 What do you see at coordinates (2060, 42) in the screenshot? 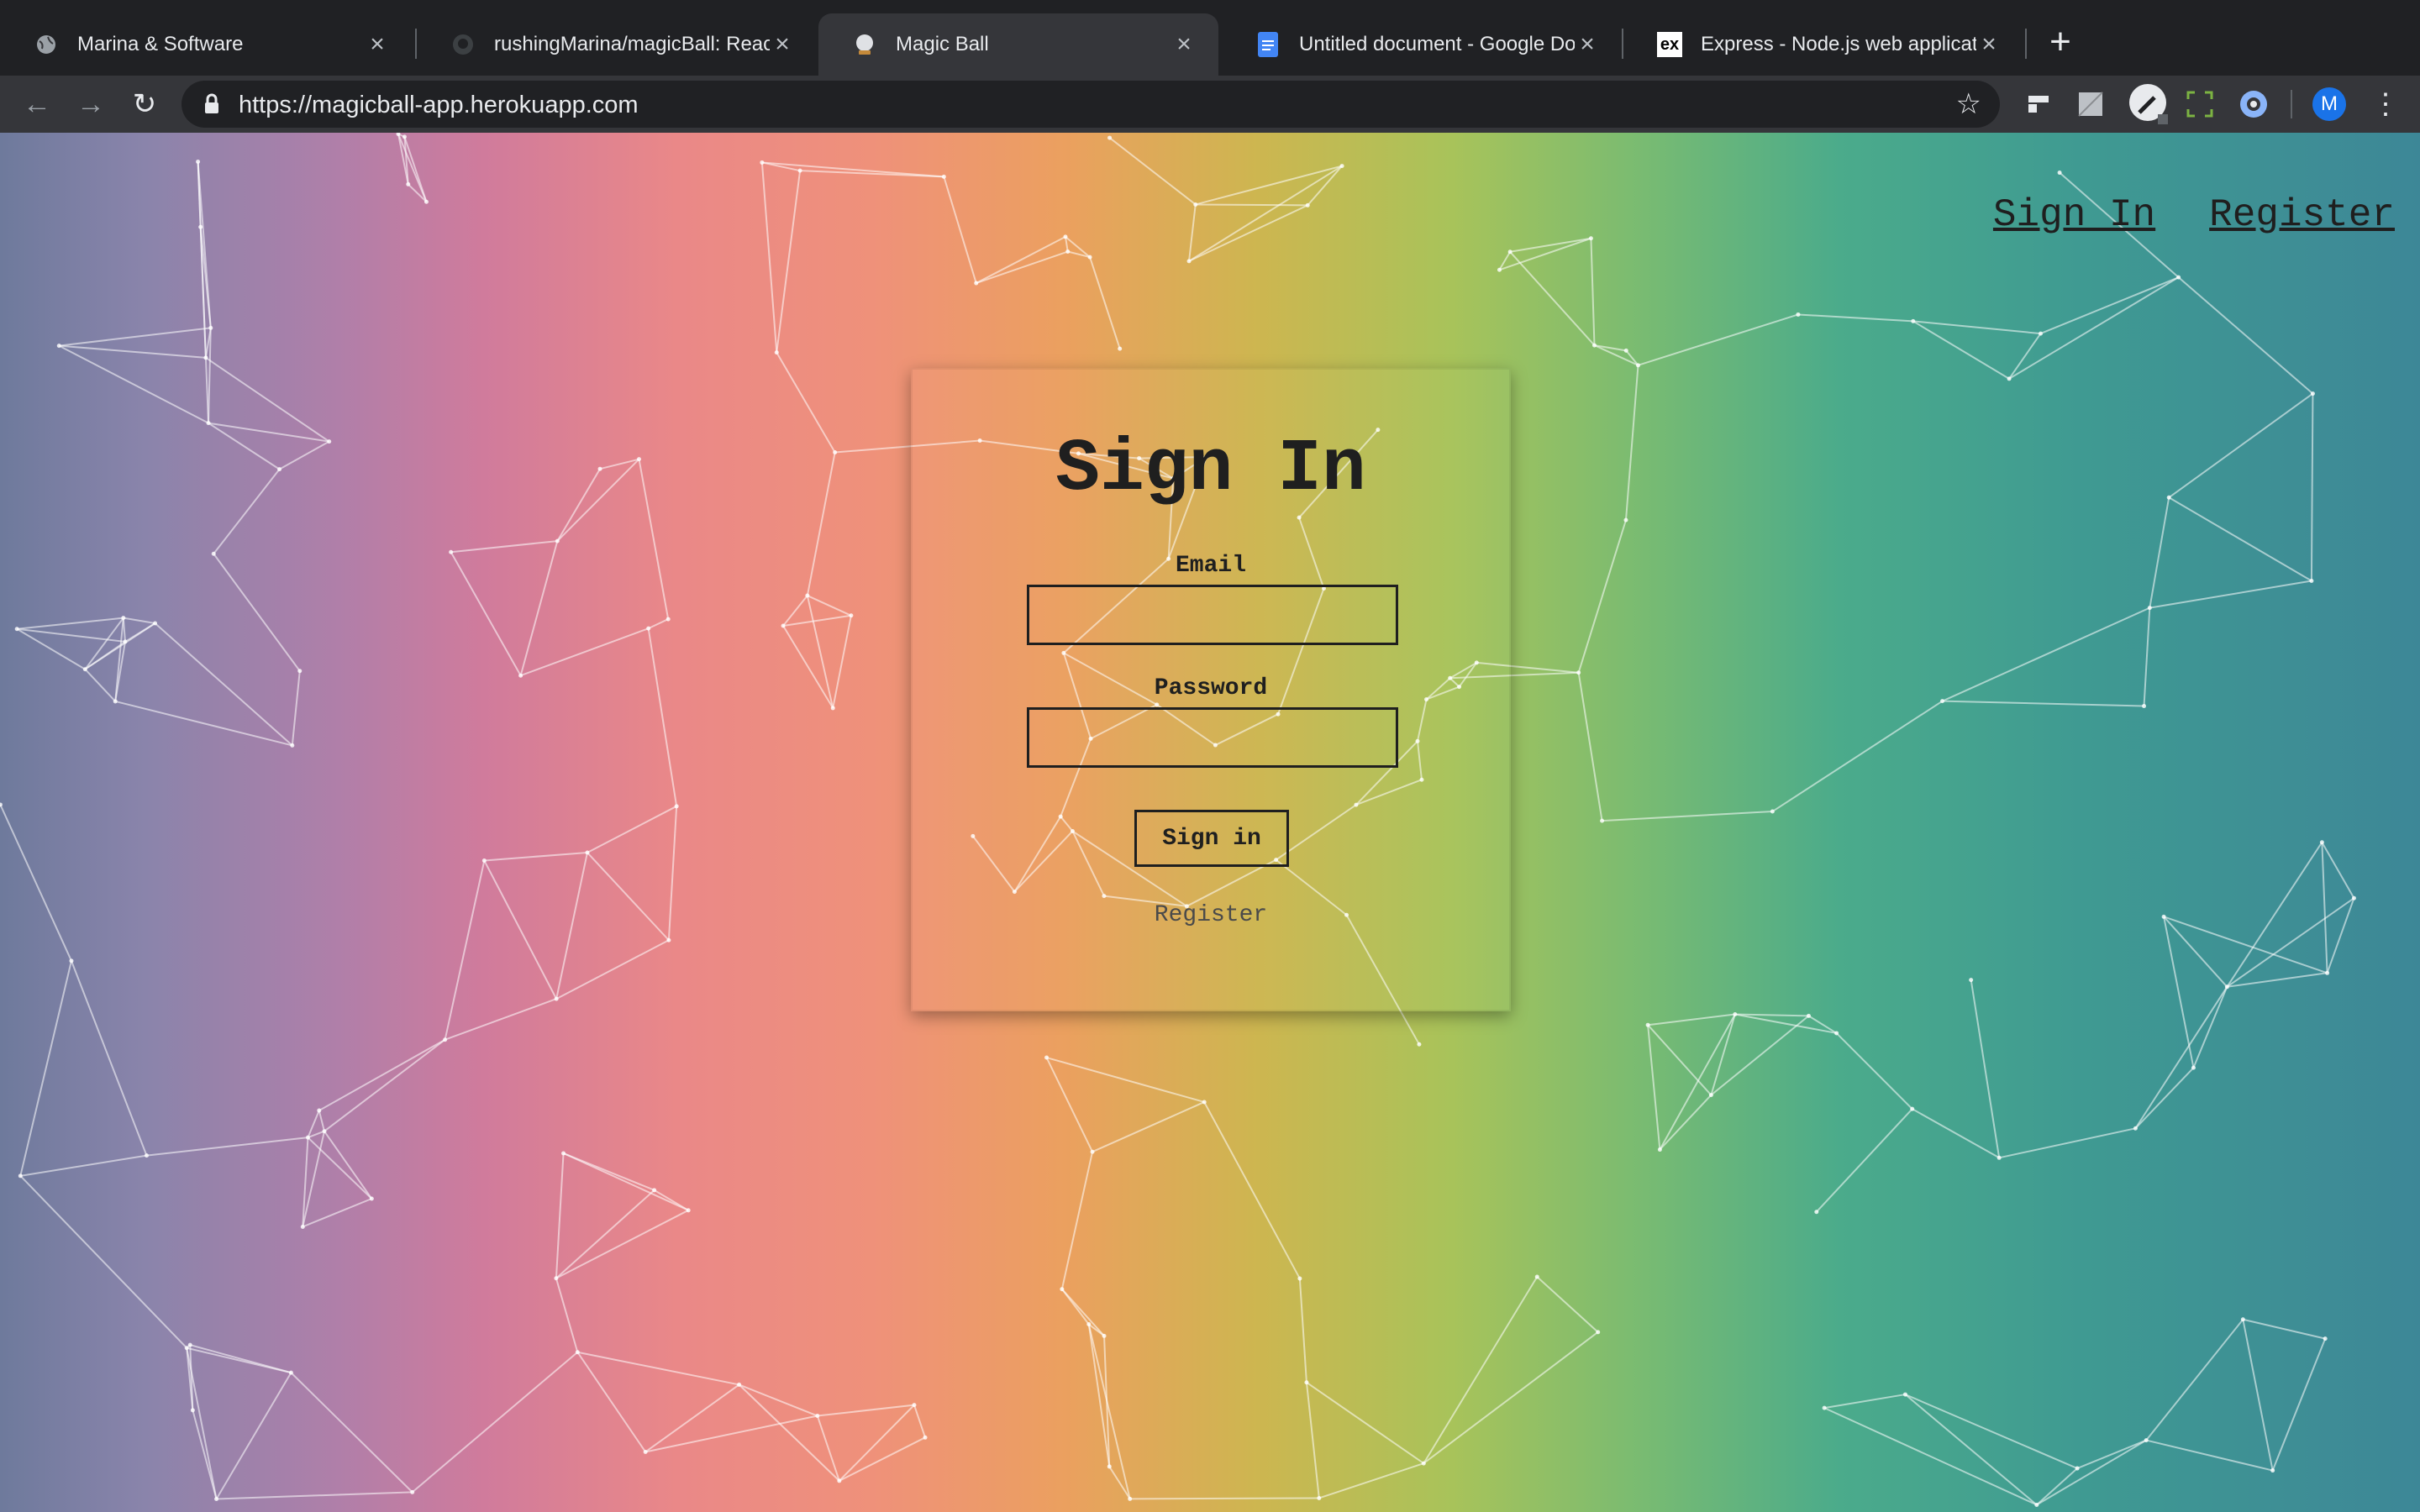
I see `new-tab-button: +` at bounding box center [2060, 42].